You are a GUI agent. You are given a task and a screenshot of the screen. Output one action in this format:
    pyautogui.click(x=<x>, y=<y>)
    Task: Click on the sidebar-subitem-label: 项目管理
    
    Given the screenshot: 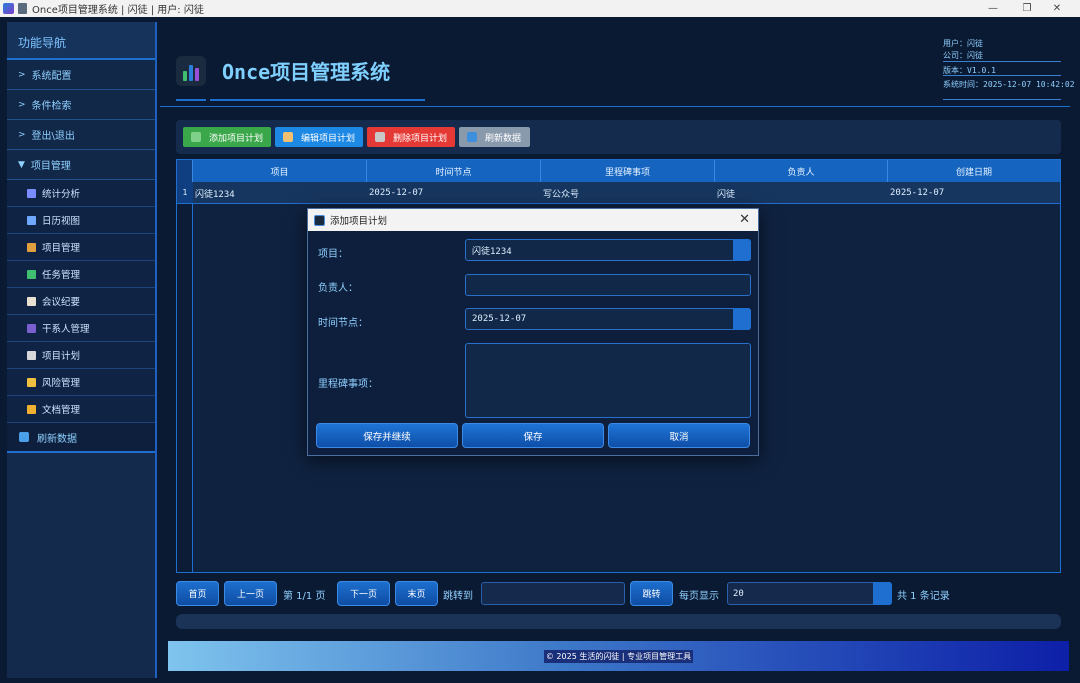 What is the action you would take?
    pyautogui.click(x=61, y=248)
    